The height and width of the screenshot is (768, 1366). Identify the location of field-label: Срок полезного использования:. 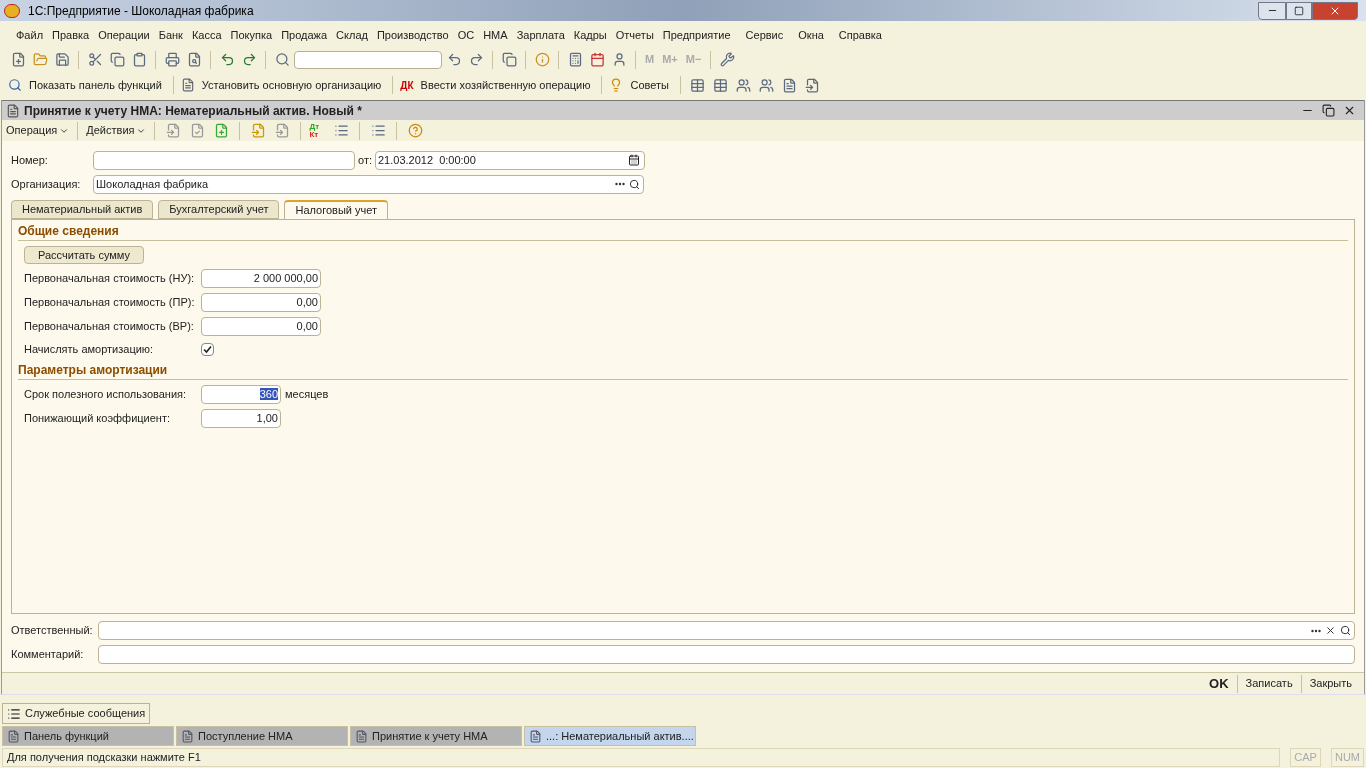
(106, 394).